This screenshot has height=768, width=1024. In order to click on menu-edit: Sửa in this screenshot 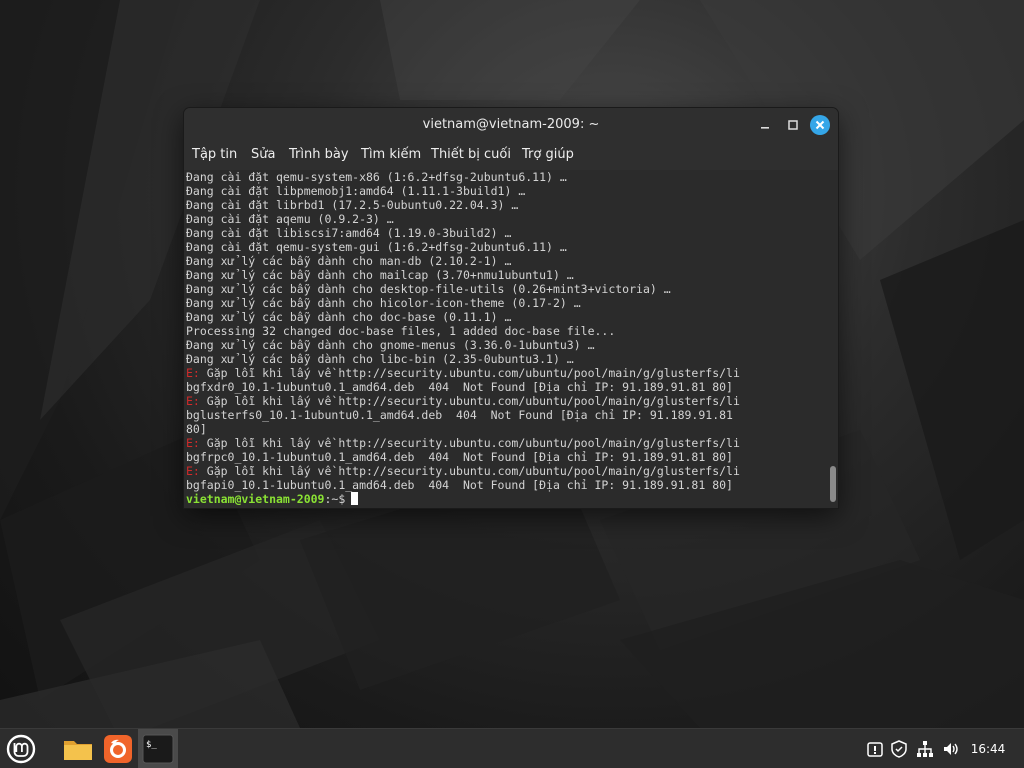, I will do `click(263, 156)`.